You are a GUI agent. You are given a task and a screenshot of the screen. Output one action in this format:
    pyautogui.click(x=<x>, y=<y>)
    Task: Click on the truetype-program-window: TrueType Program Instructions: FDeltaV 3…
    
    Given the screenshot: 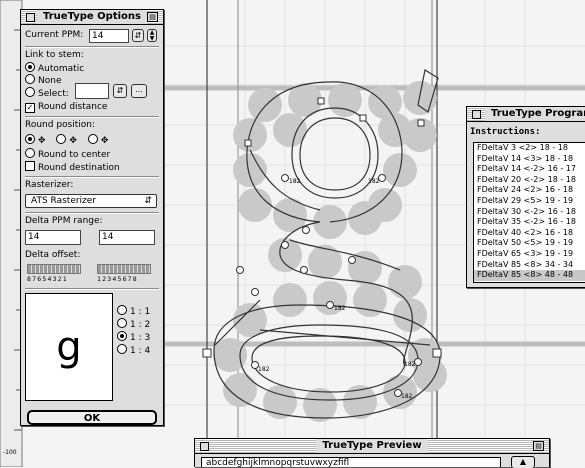 What is the action you would take?
    pyautogui.click(x=525, y=197)
    